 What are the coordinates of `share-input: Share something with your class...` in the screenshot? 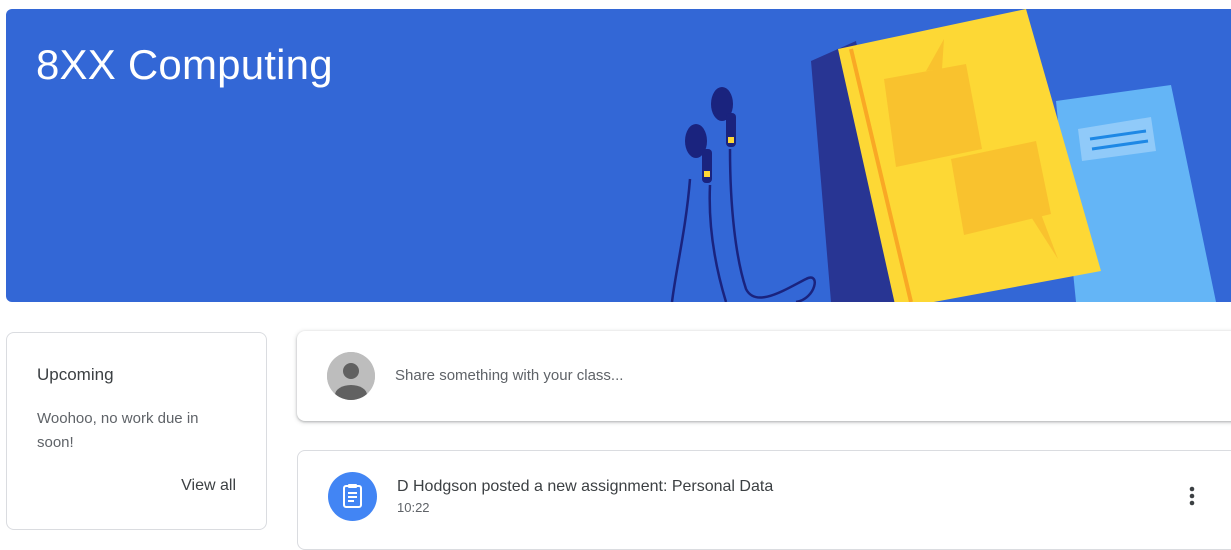 It's located at (509, 375).